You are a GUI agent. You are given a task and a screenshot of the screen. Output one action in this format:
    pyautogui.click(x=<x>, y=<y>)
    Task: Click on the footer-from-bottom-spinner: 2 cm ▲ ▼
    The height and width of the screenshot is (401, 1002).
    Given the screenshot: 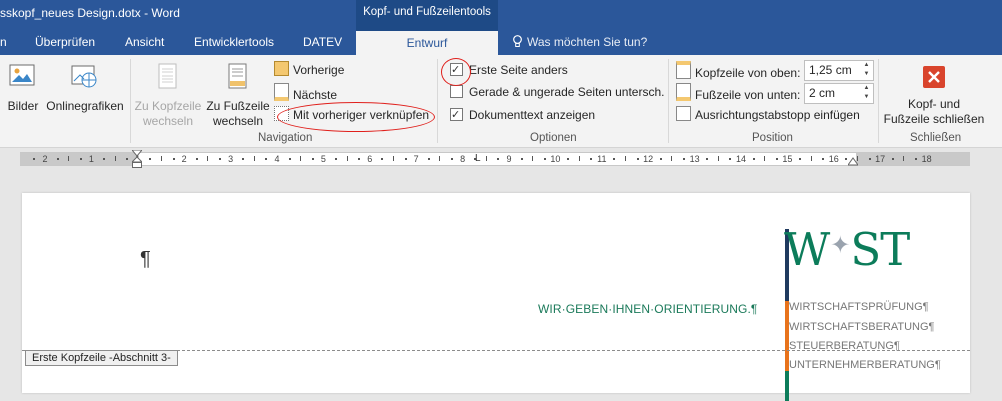 What is the action you would take?
    pyautogui.click(x=839, y=93)
    